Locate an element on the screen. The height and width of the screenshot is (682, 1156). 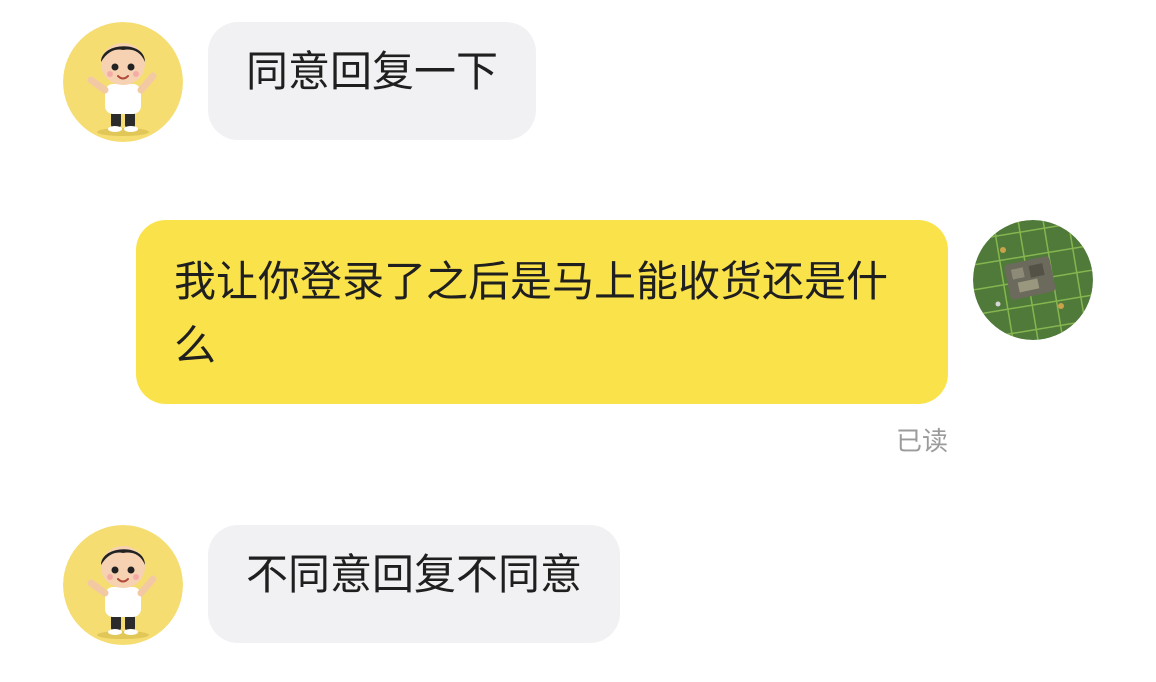
game-map-avatar-icon is located at coordinates (1033, 280).